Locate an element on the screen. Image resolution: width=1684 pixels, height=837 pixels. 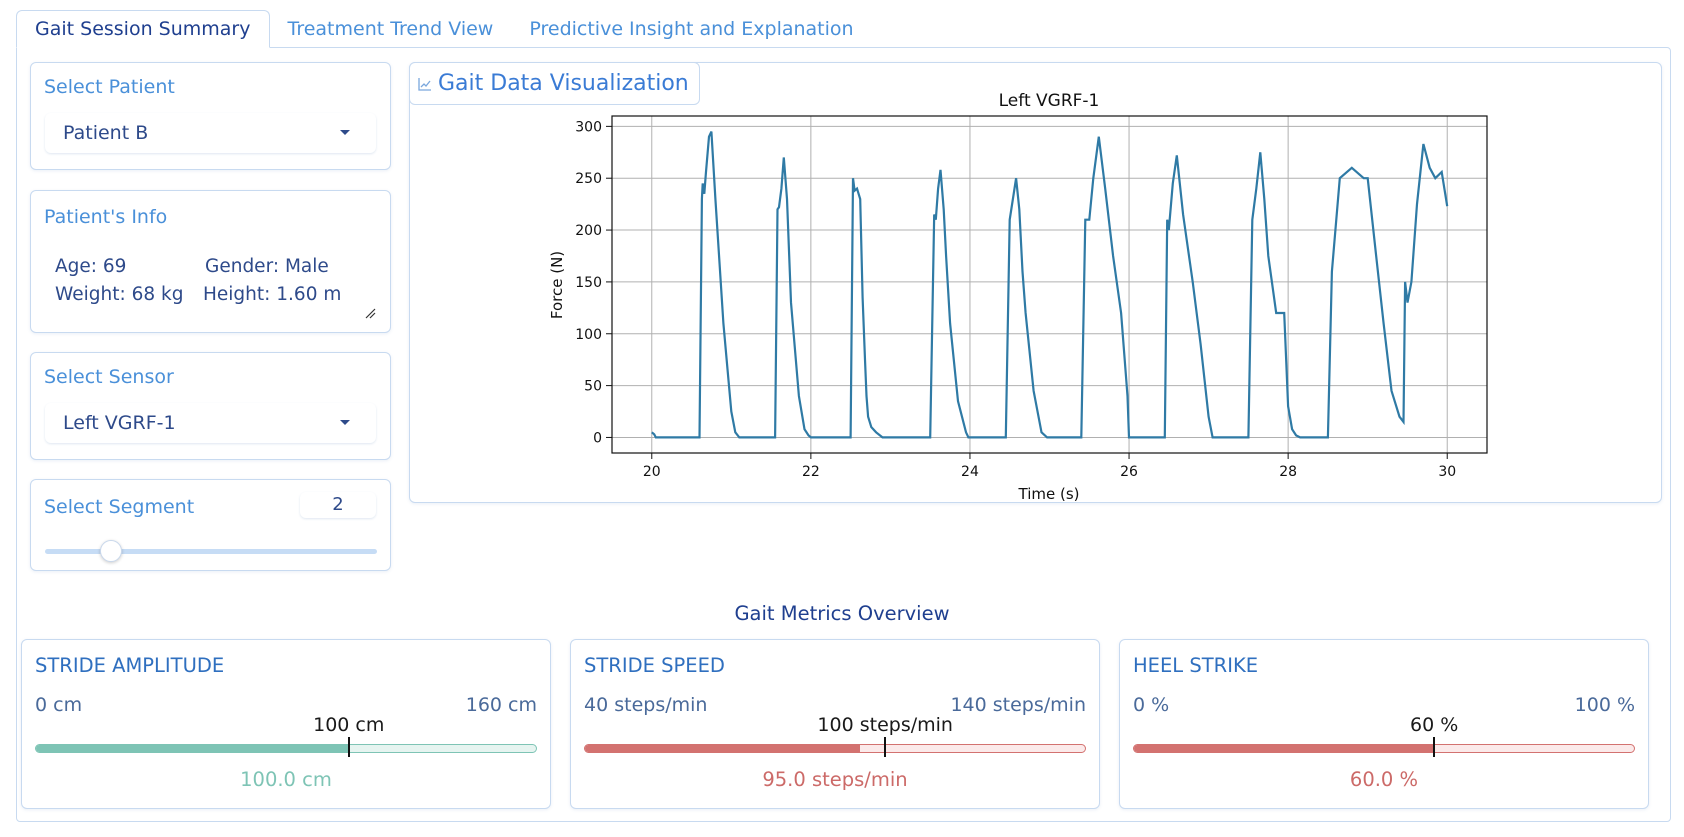
y-tick-label: 0 is located at coordinates (597, 438).